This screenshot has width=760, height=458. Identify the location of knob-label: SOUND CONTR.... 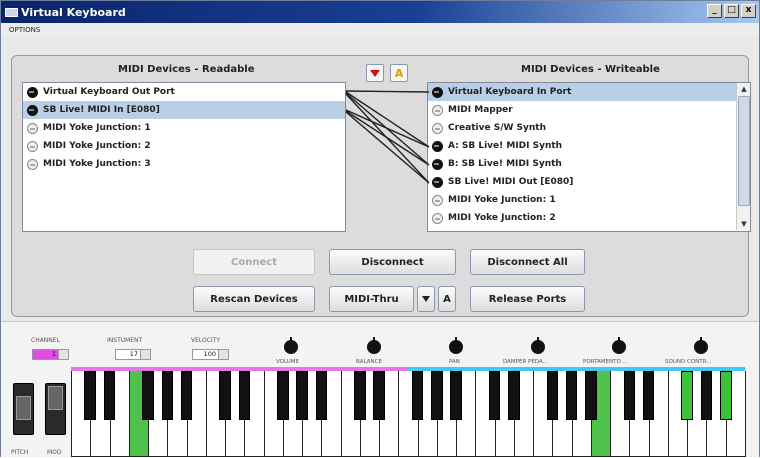
(688, 362).